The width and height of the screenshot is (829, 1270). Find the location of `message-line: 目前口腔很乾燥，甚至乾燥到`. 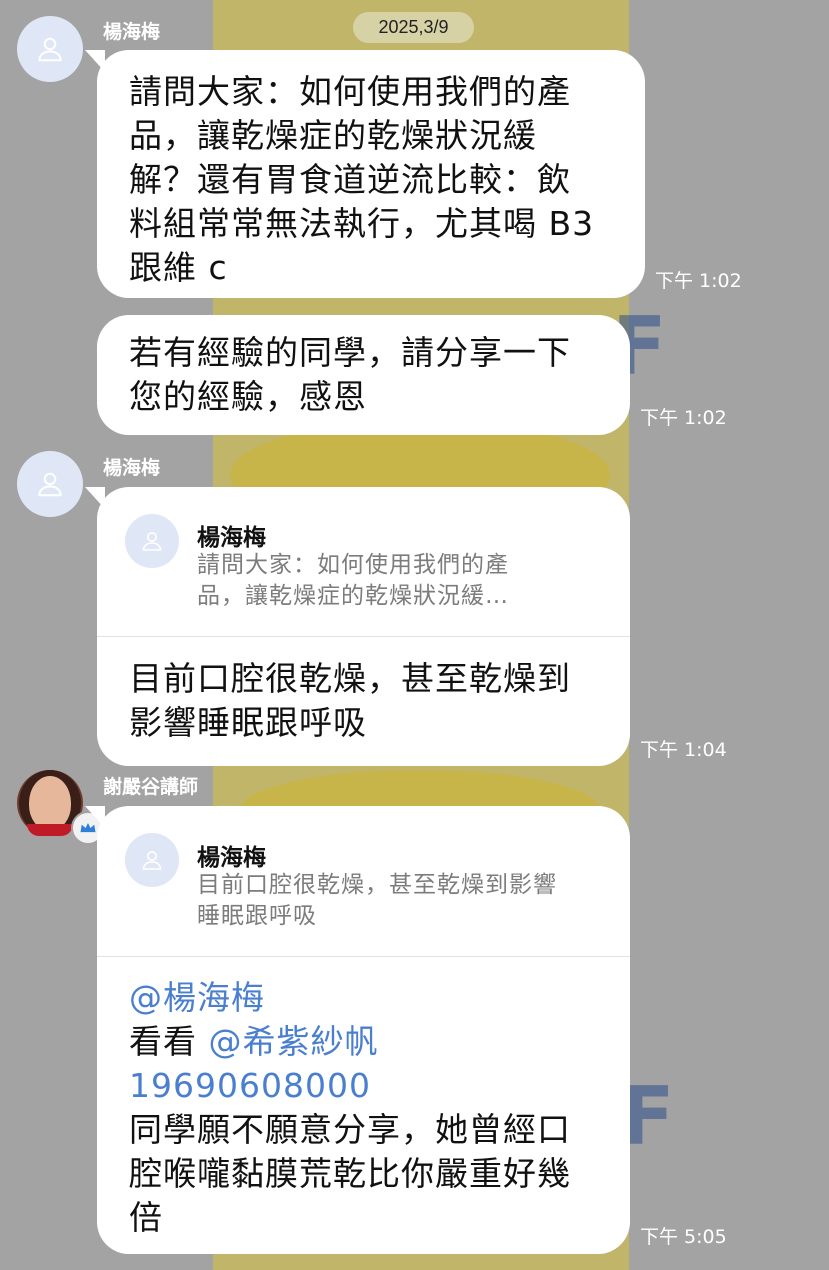

message-line: 目前口腔很乾燥，甚至乾燥到 is located at coordinates (350, 678).